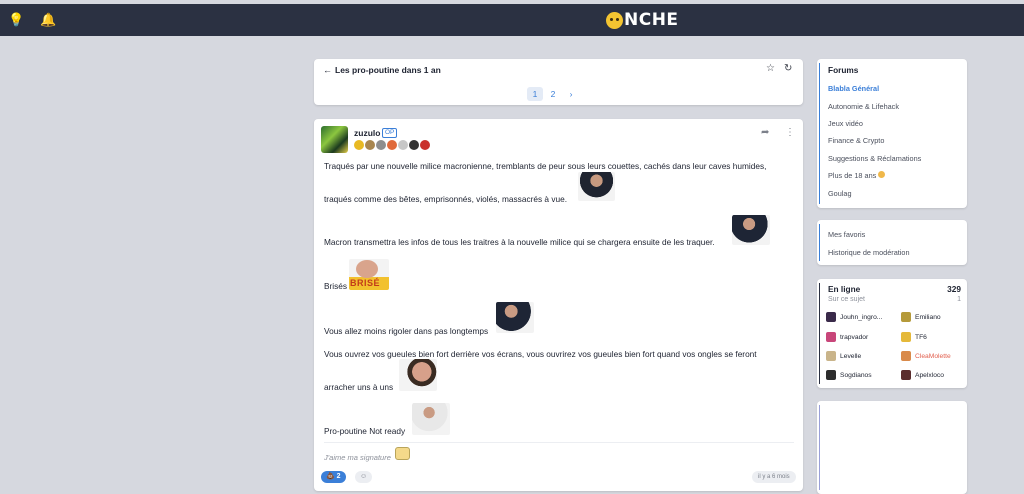 The image size is (1024, 494). I want to click on logo-smiley-icon, so click(614, 20).